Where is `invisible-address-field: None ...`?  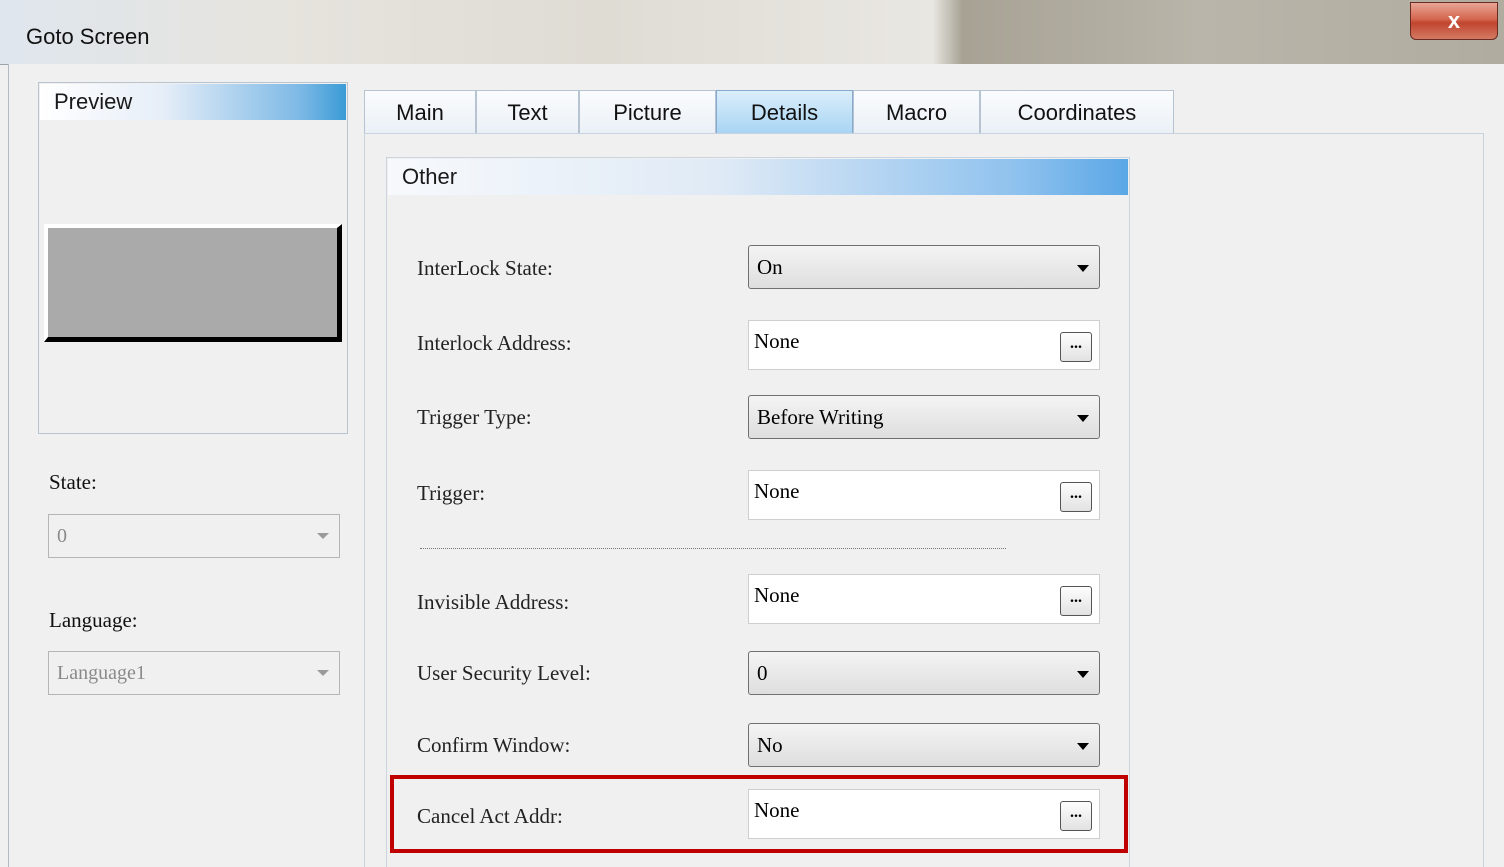
invisible-address-field: None ... is located at coordinates (924, 599).